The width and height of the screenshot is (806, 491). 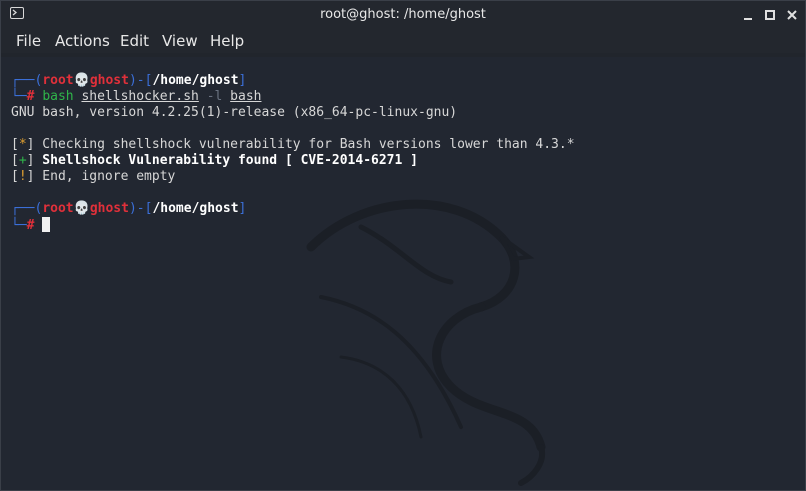 I want to click on title-bar: root@ghost: /home/ghost, so click(x=403, y=15).